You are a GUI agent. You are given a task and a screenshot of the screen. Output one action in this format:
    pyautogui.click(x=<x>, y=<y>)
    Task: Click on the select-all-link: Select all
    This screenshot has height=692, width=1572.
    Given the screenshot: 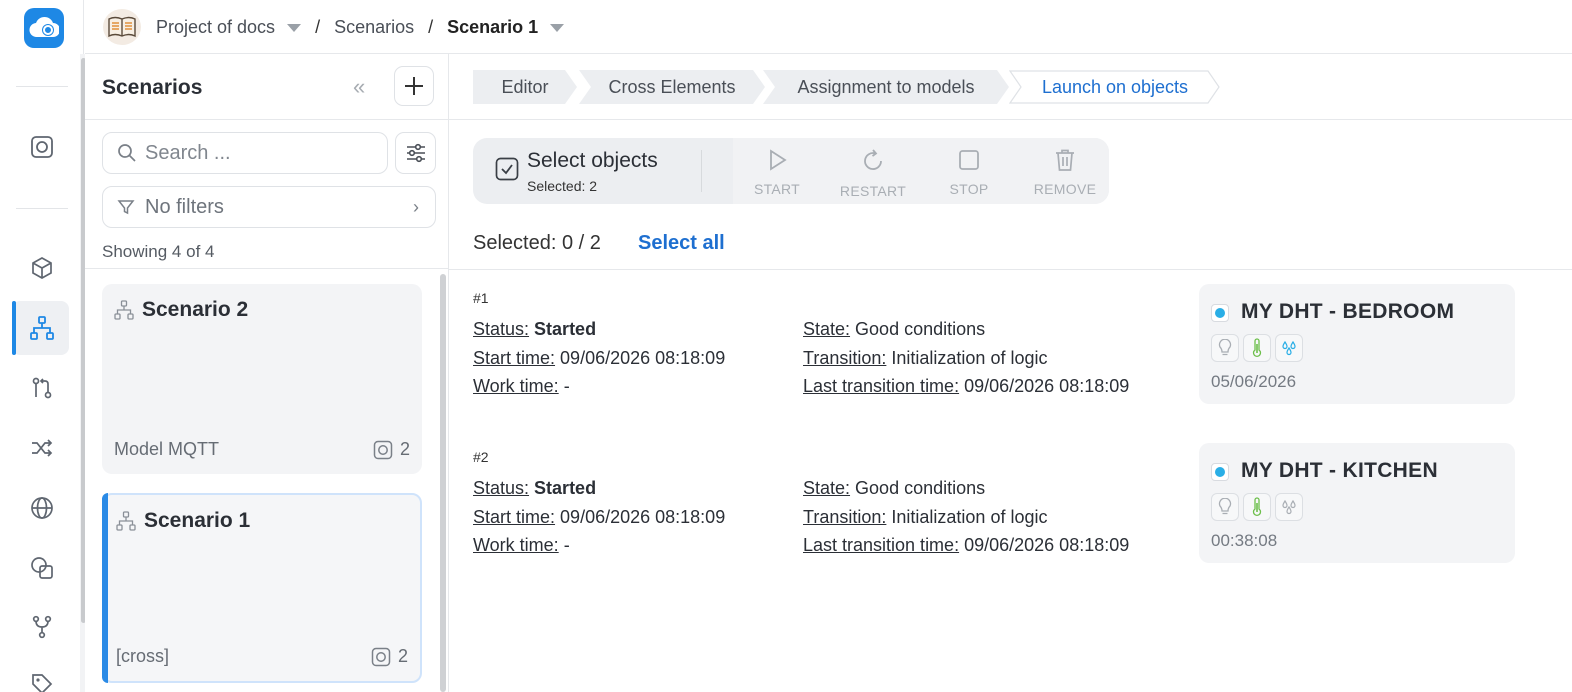 What is the action you would take?
    pyautogui.click(x=681, y=243)
    